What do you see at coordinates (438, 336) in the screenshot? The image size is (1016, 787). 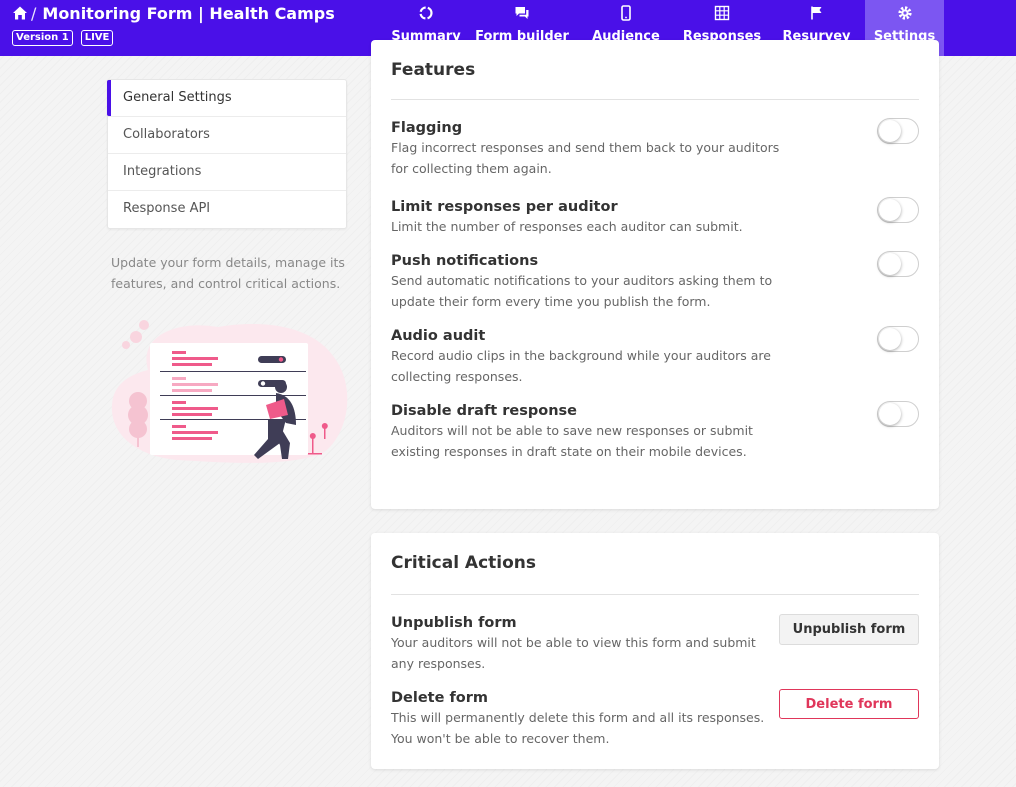 I see `feature-title: Audio audit` at bounding box center [438, 336].